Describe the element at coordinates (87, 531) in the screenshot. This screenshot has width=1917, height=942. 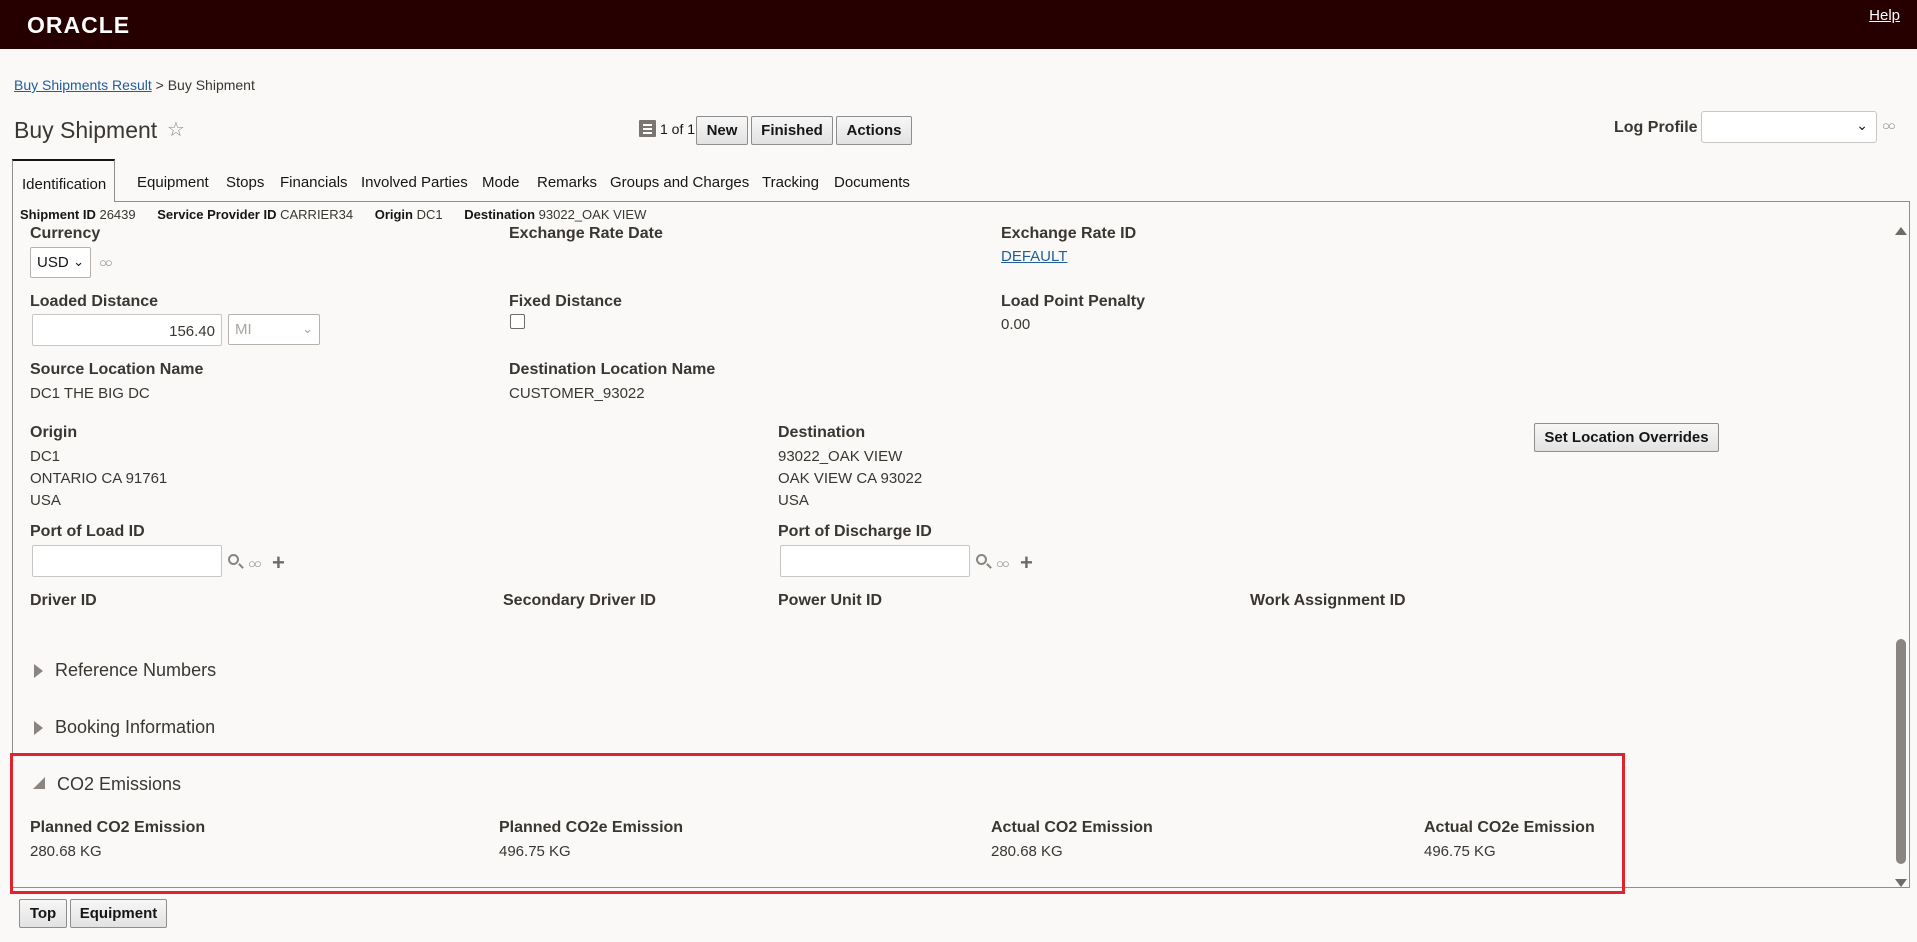
I see `port-of-load-label: Port of Load ID` at that location.